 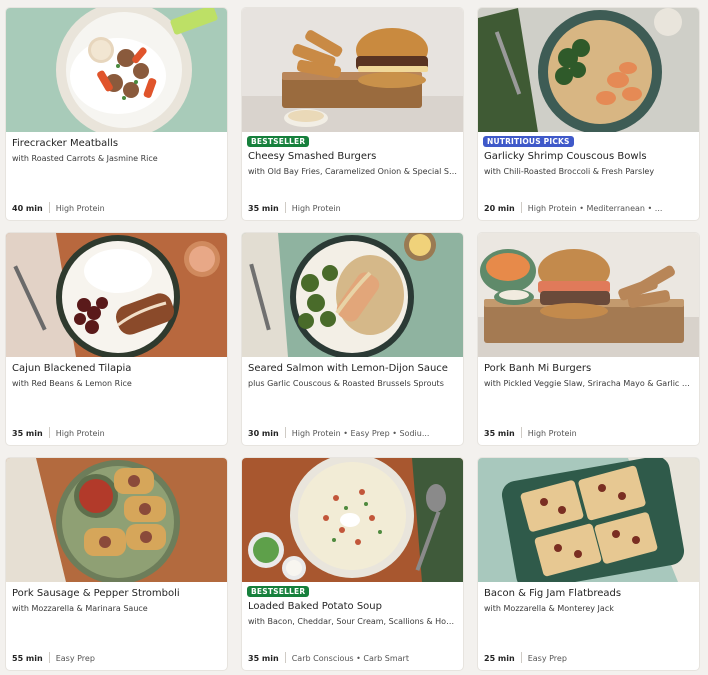 What do you see at coordinates (588, 156) in the screenshot?
I see `recipe-title: Garlicky Shrimp Couscous Bowls` at bounding box center [588, 156].